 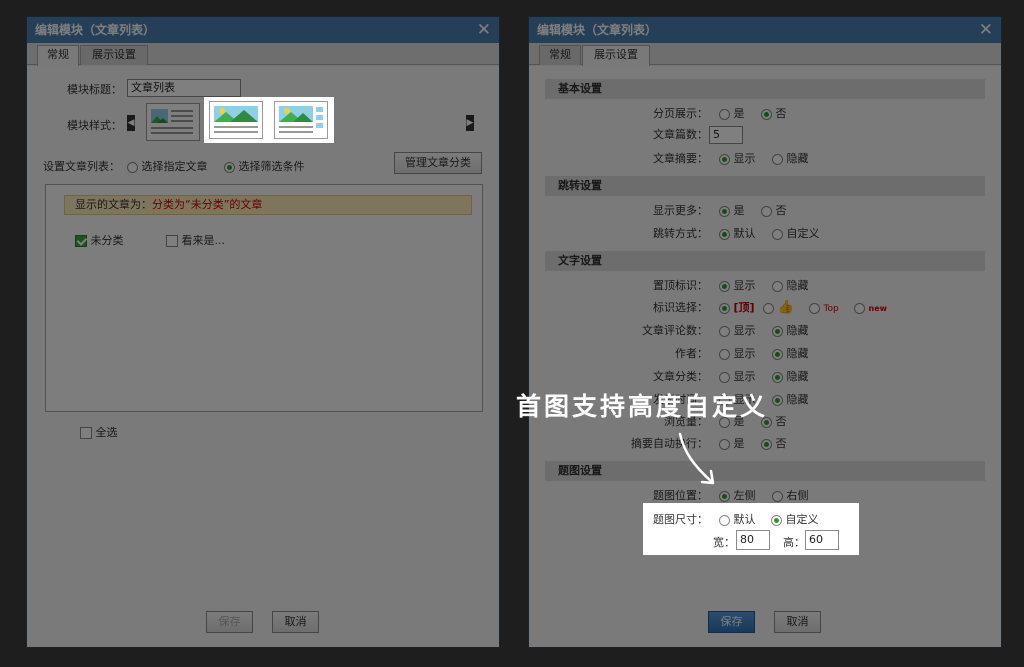 What do you see at coordinates (765, 261) in the screenshot?
I see `section-text: 文字设置` at bounding box center [765, 261].